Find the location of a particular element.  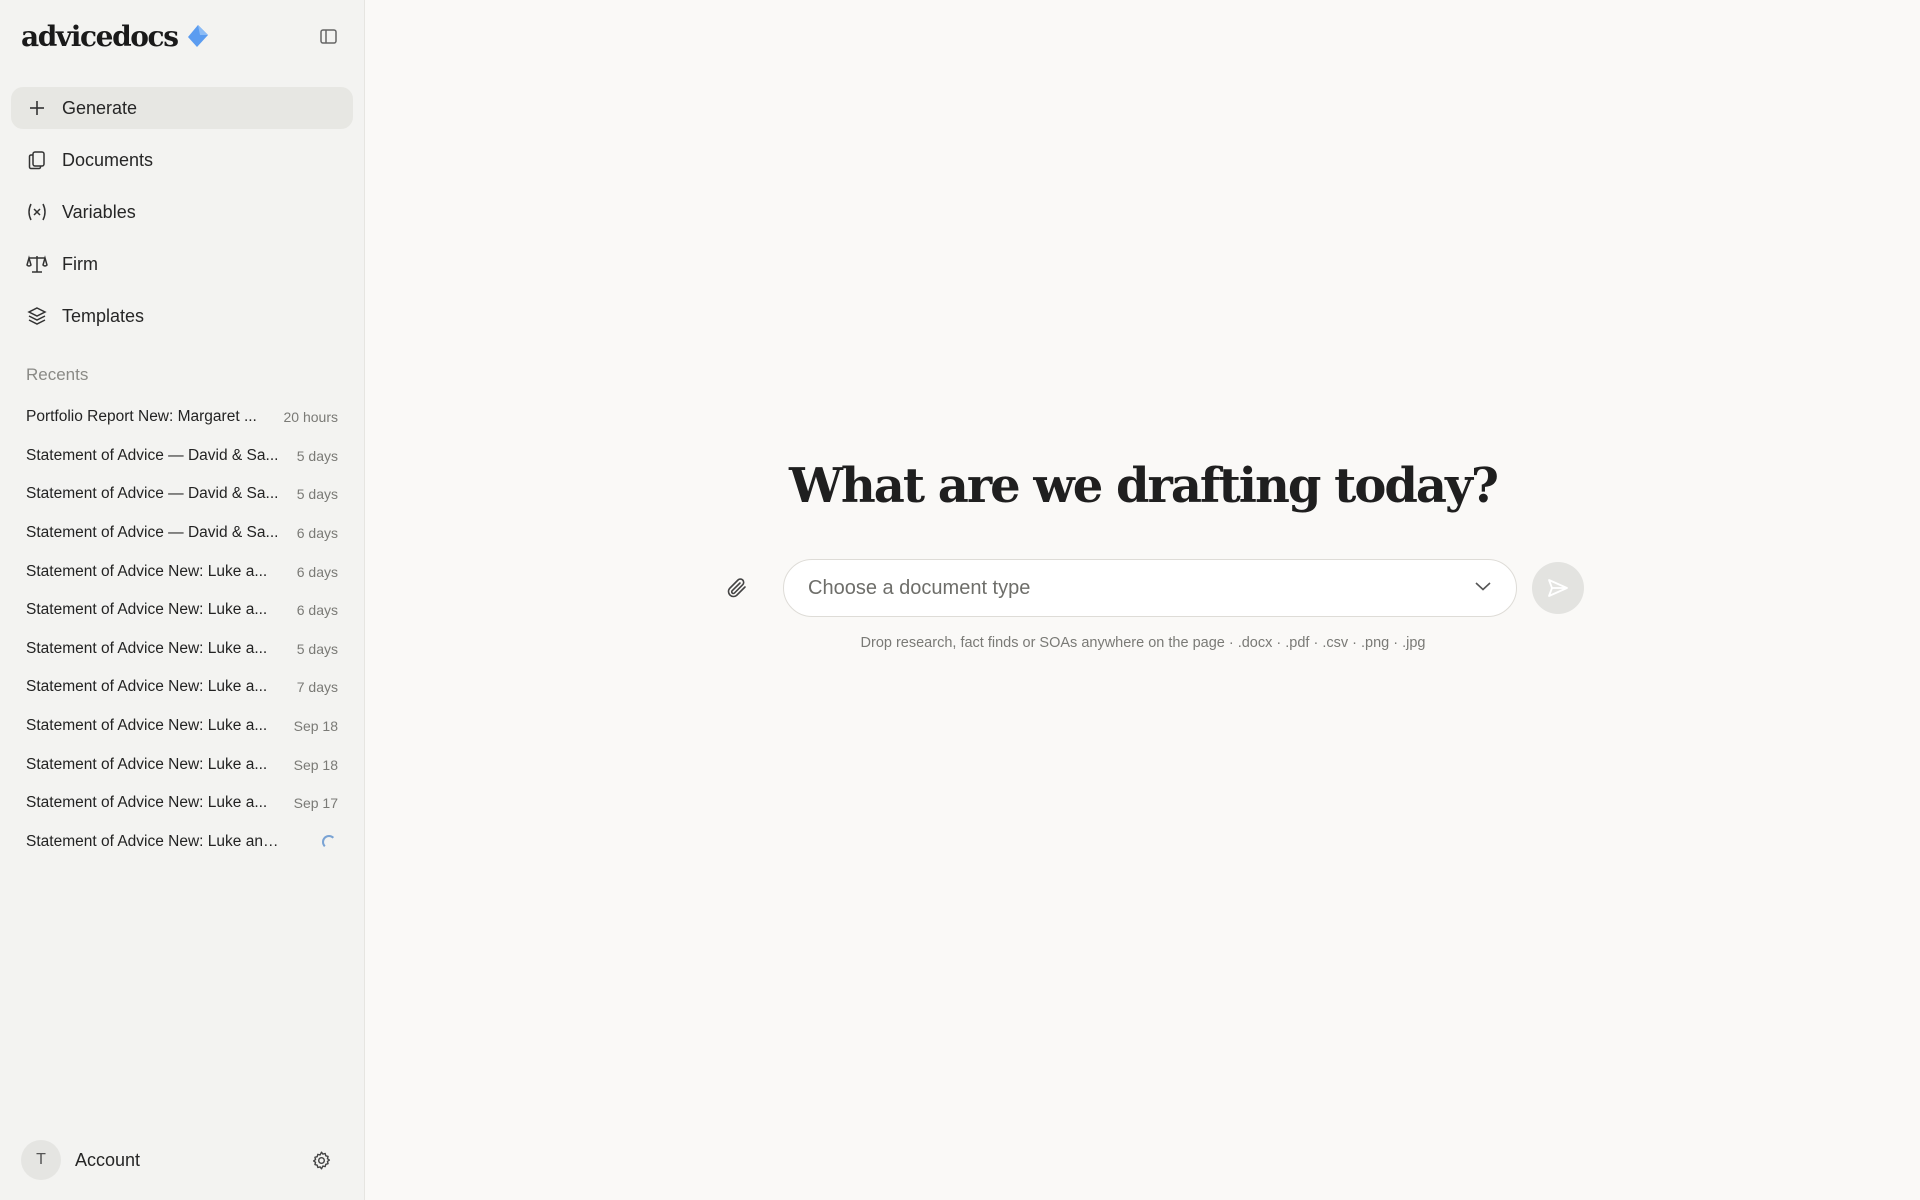

nav-item-documents: Documents is located at coordinates (182, 160).